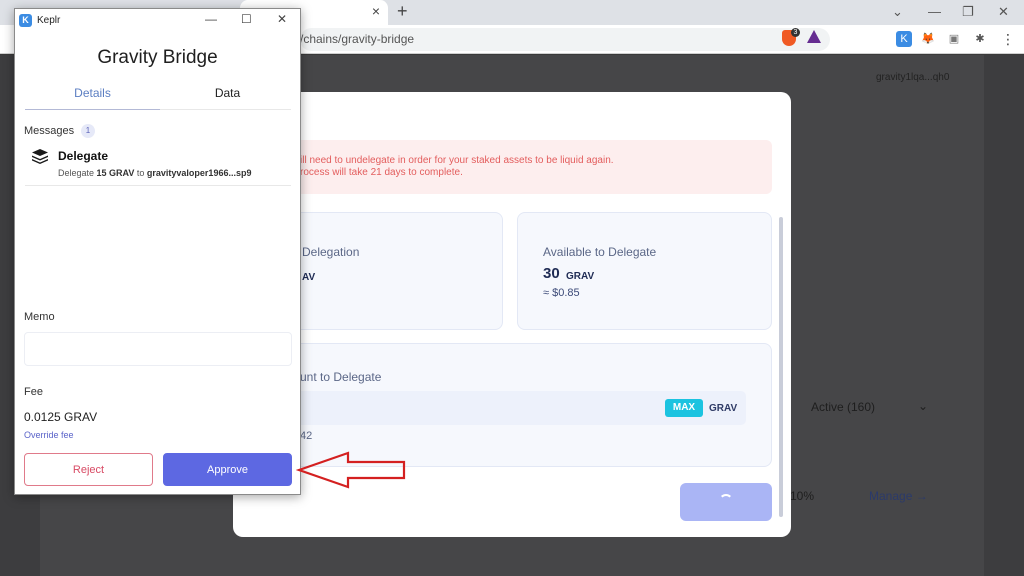 The image size is (1024, 576). What do you see at coordinates (928, 39) in the screenshot?
I see `metamask-extension-icon: 🦊` at bounding box center [928, 39].